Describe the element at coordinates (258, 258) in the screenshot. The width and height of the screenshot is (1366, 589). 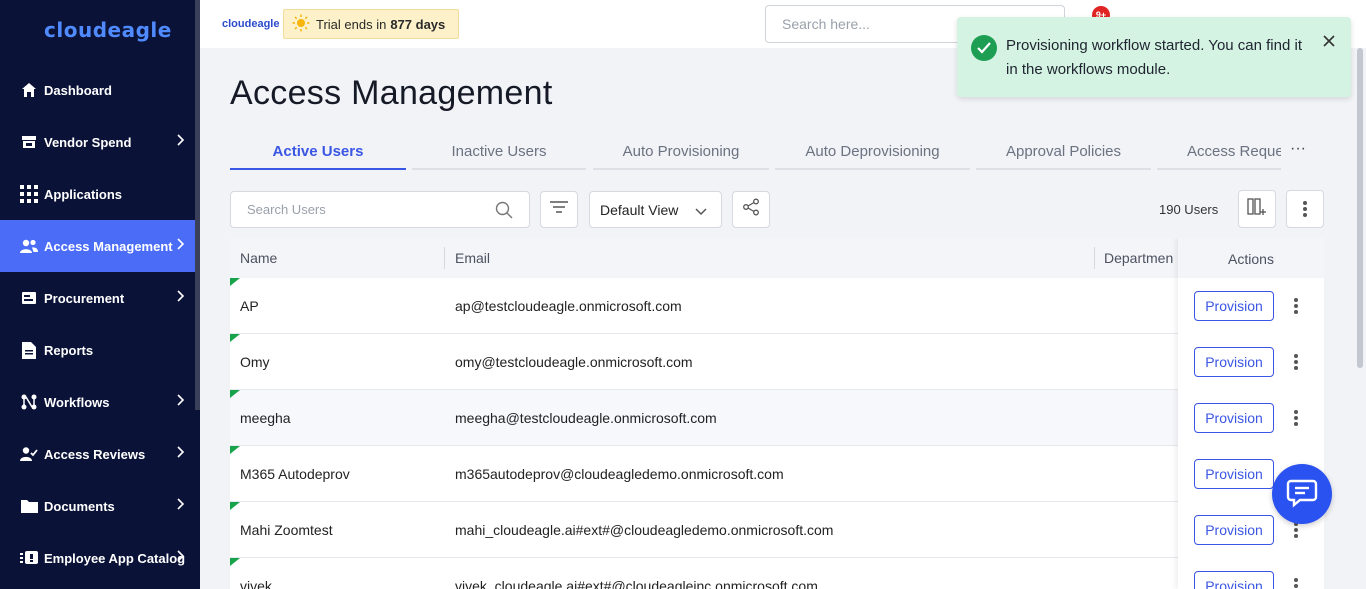
I see `column-header-name: Name` at that location.